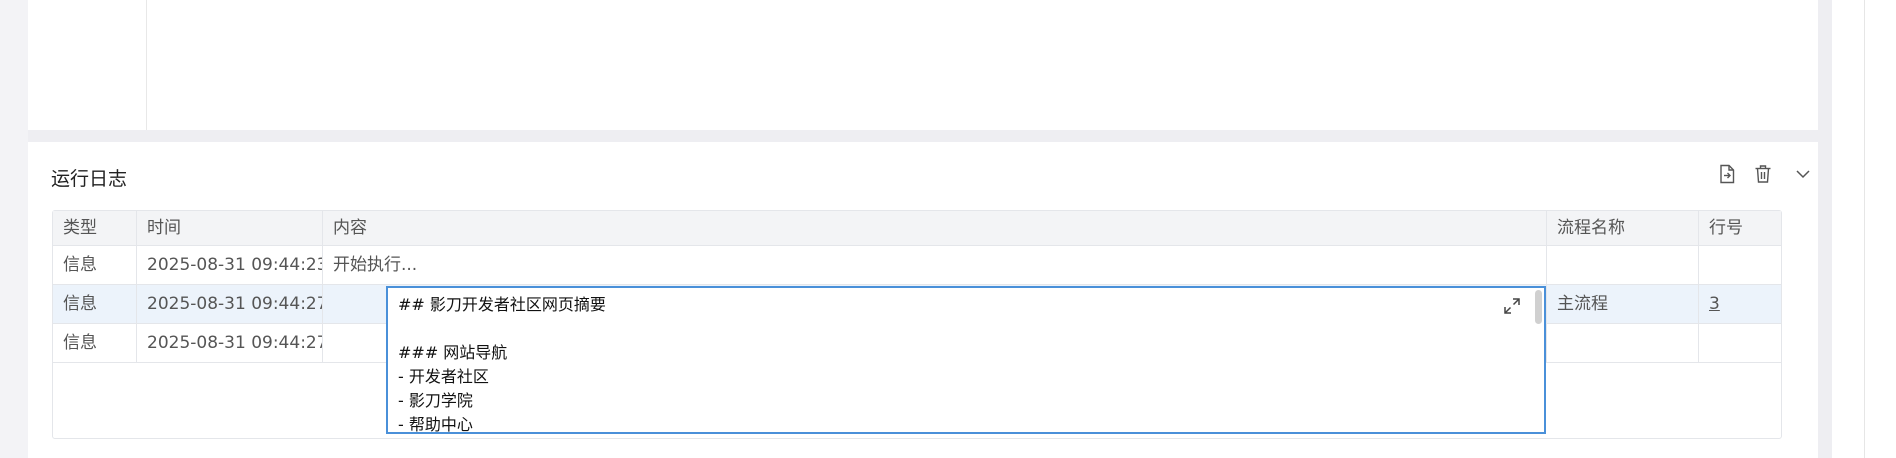  What do you see at coordinates (435, 400) in the screenshot?
I see `editor-line: - 影刀学院` at bounding box center [435, 400].